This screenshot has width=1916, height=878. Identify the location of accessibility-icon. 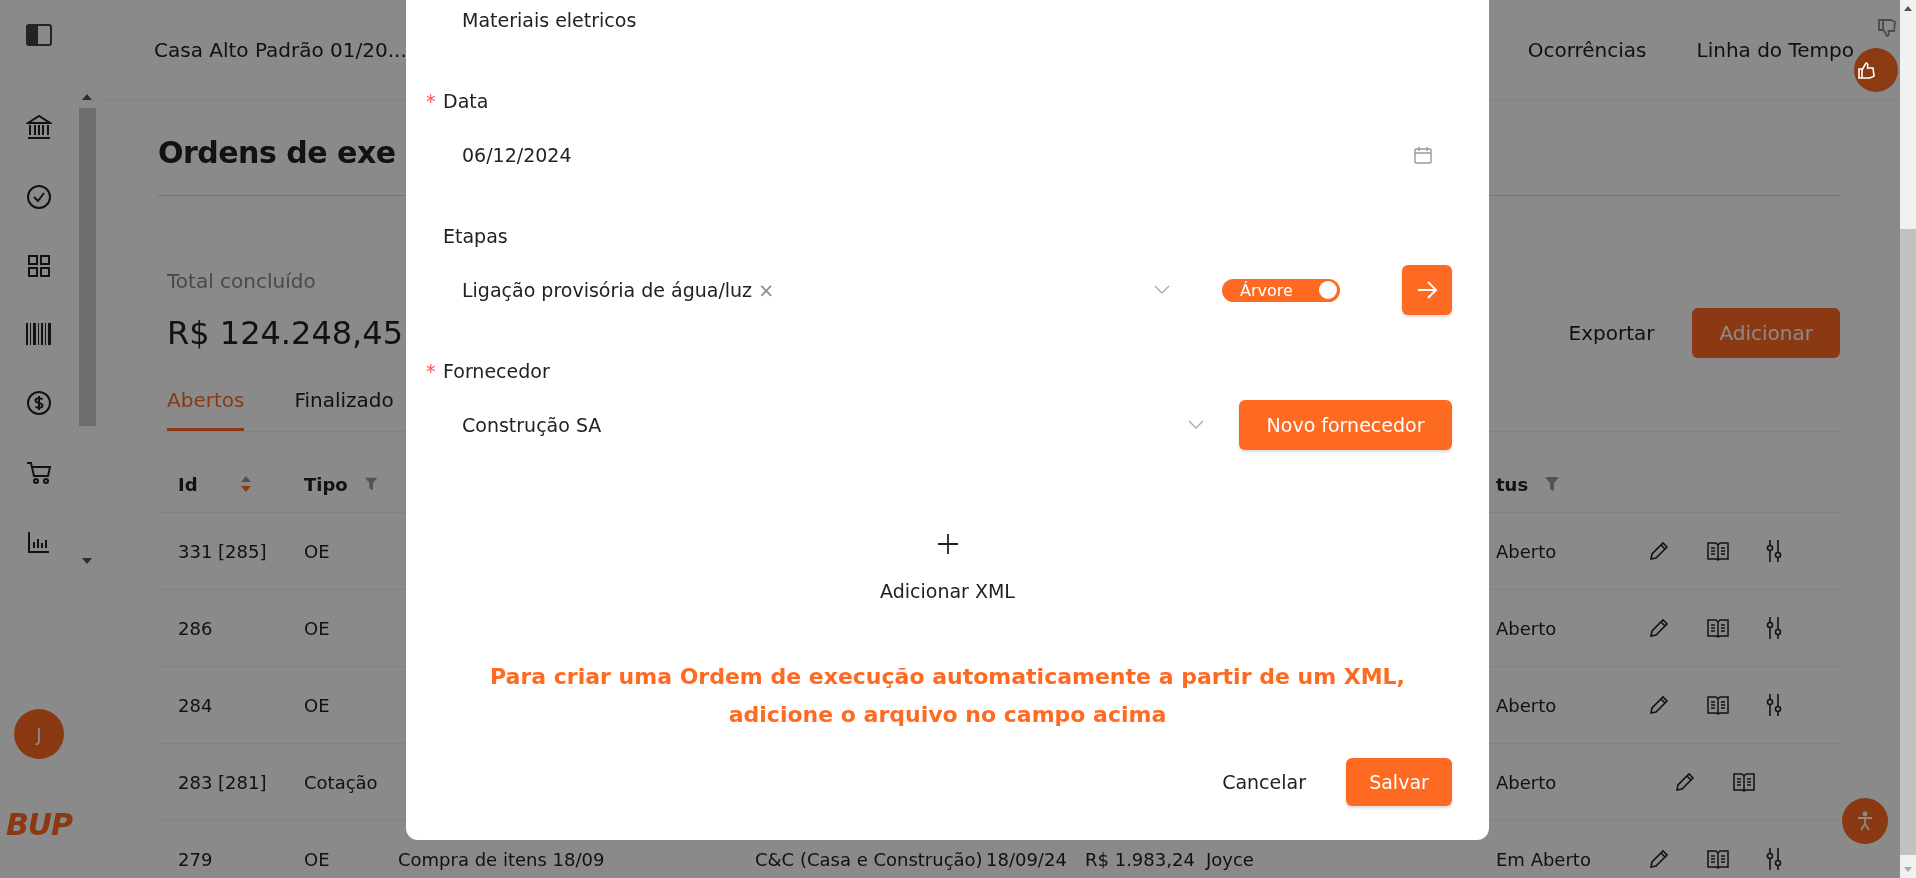
(1865, 821).